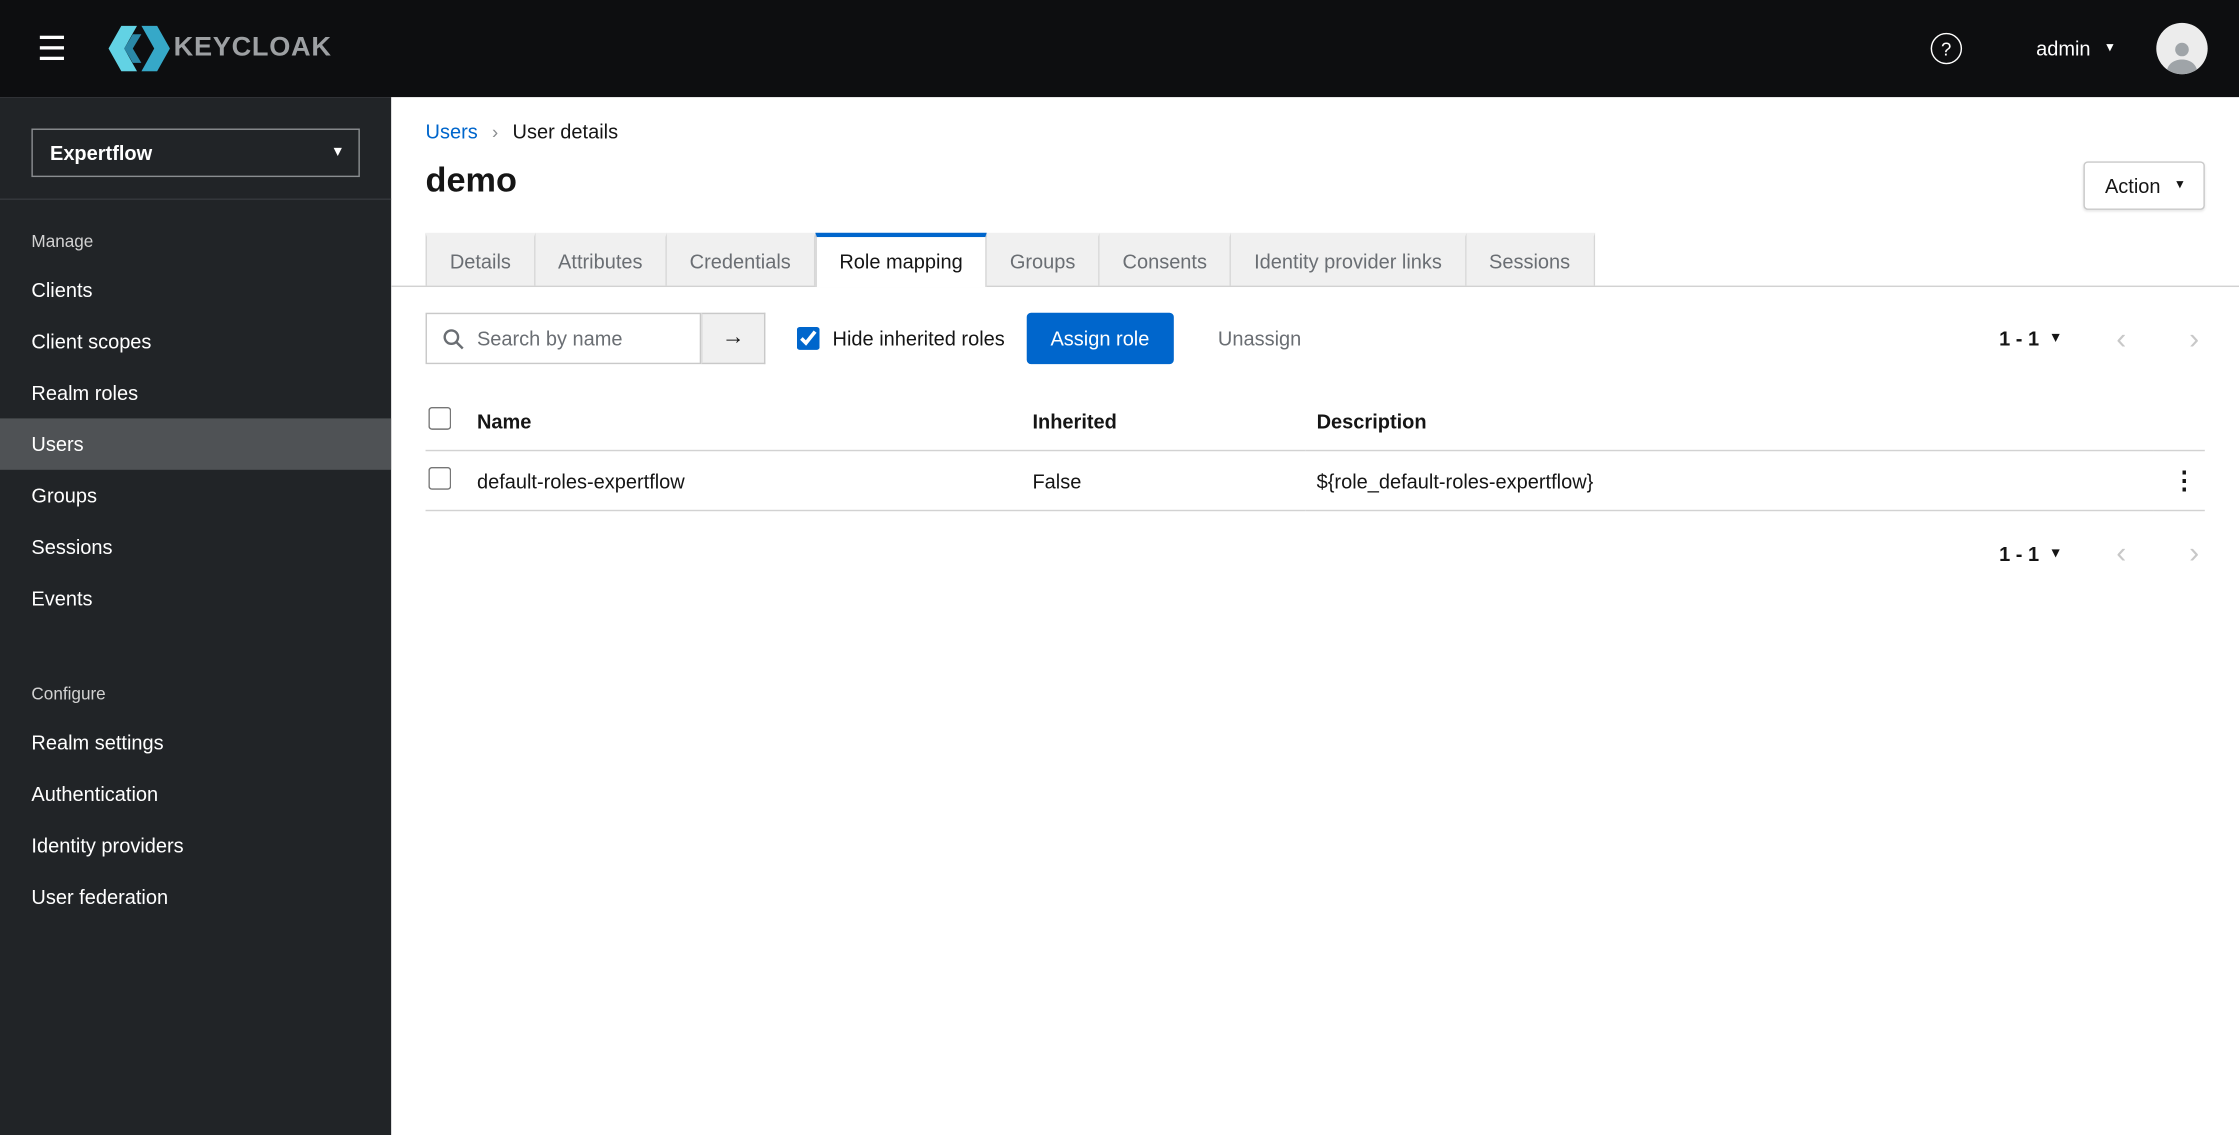  I want to click on hide-inherited-checkbox, so click(808, 338).